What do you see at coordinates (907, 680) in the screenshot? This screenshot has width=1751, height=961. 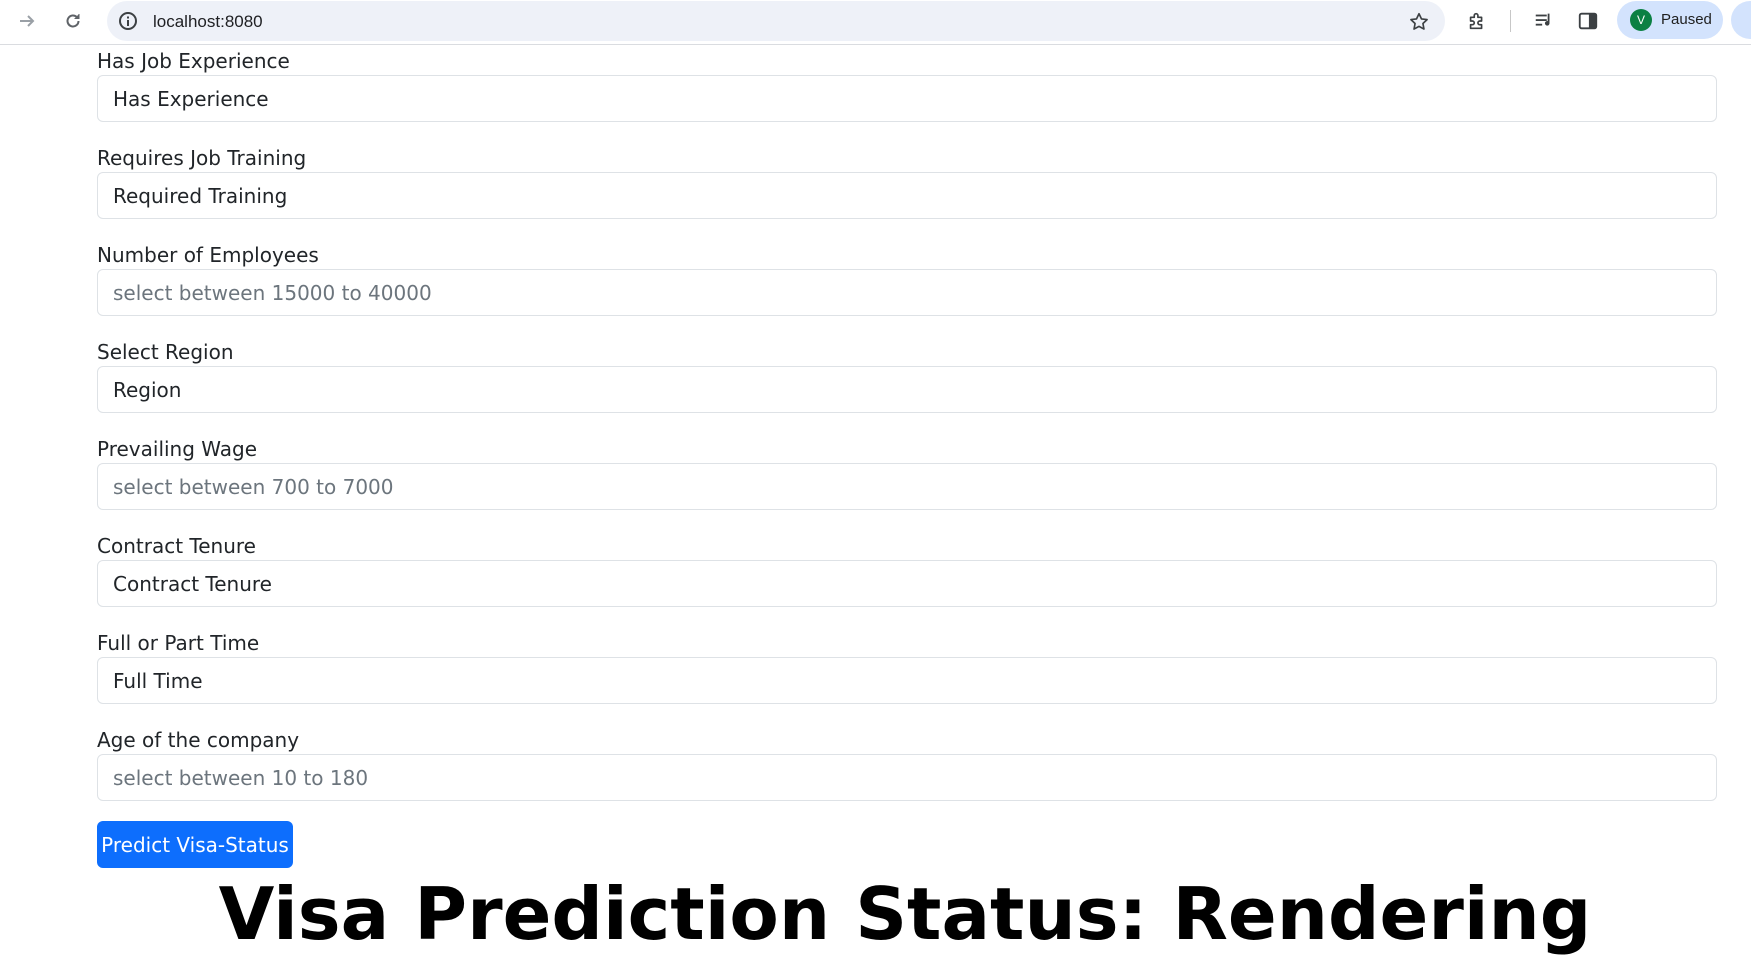 I see `full-part-time-select: Full Time` at bounding box center [907, 680].